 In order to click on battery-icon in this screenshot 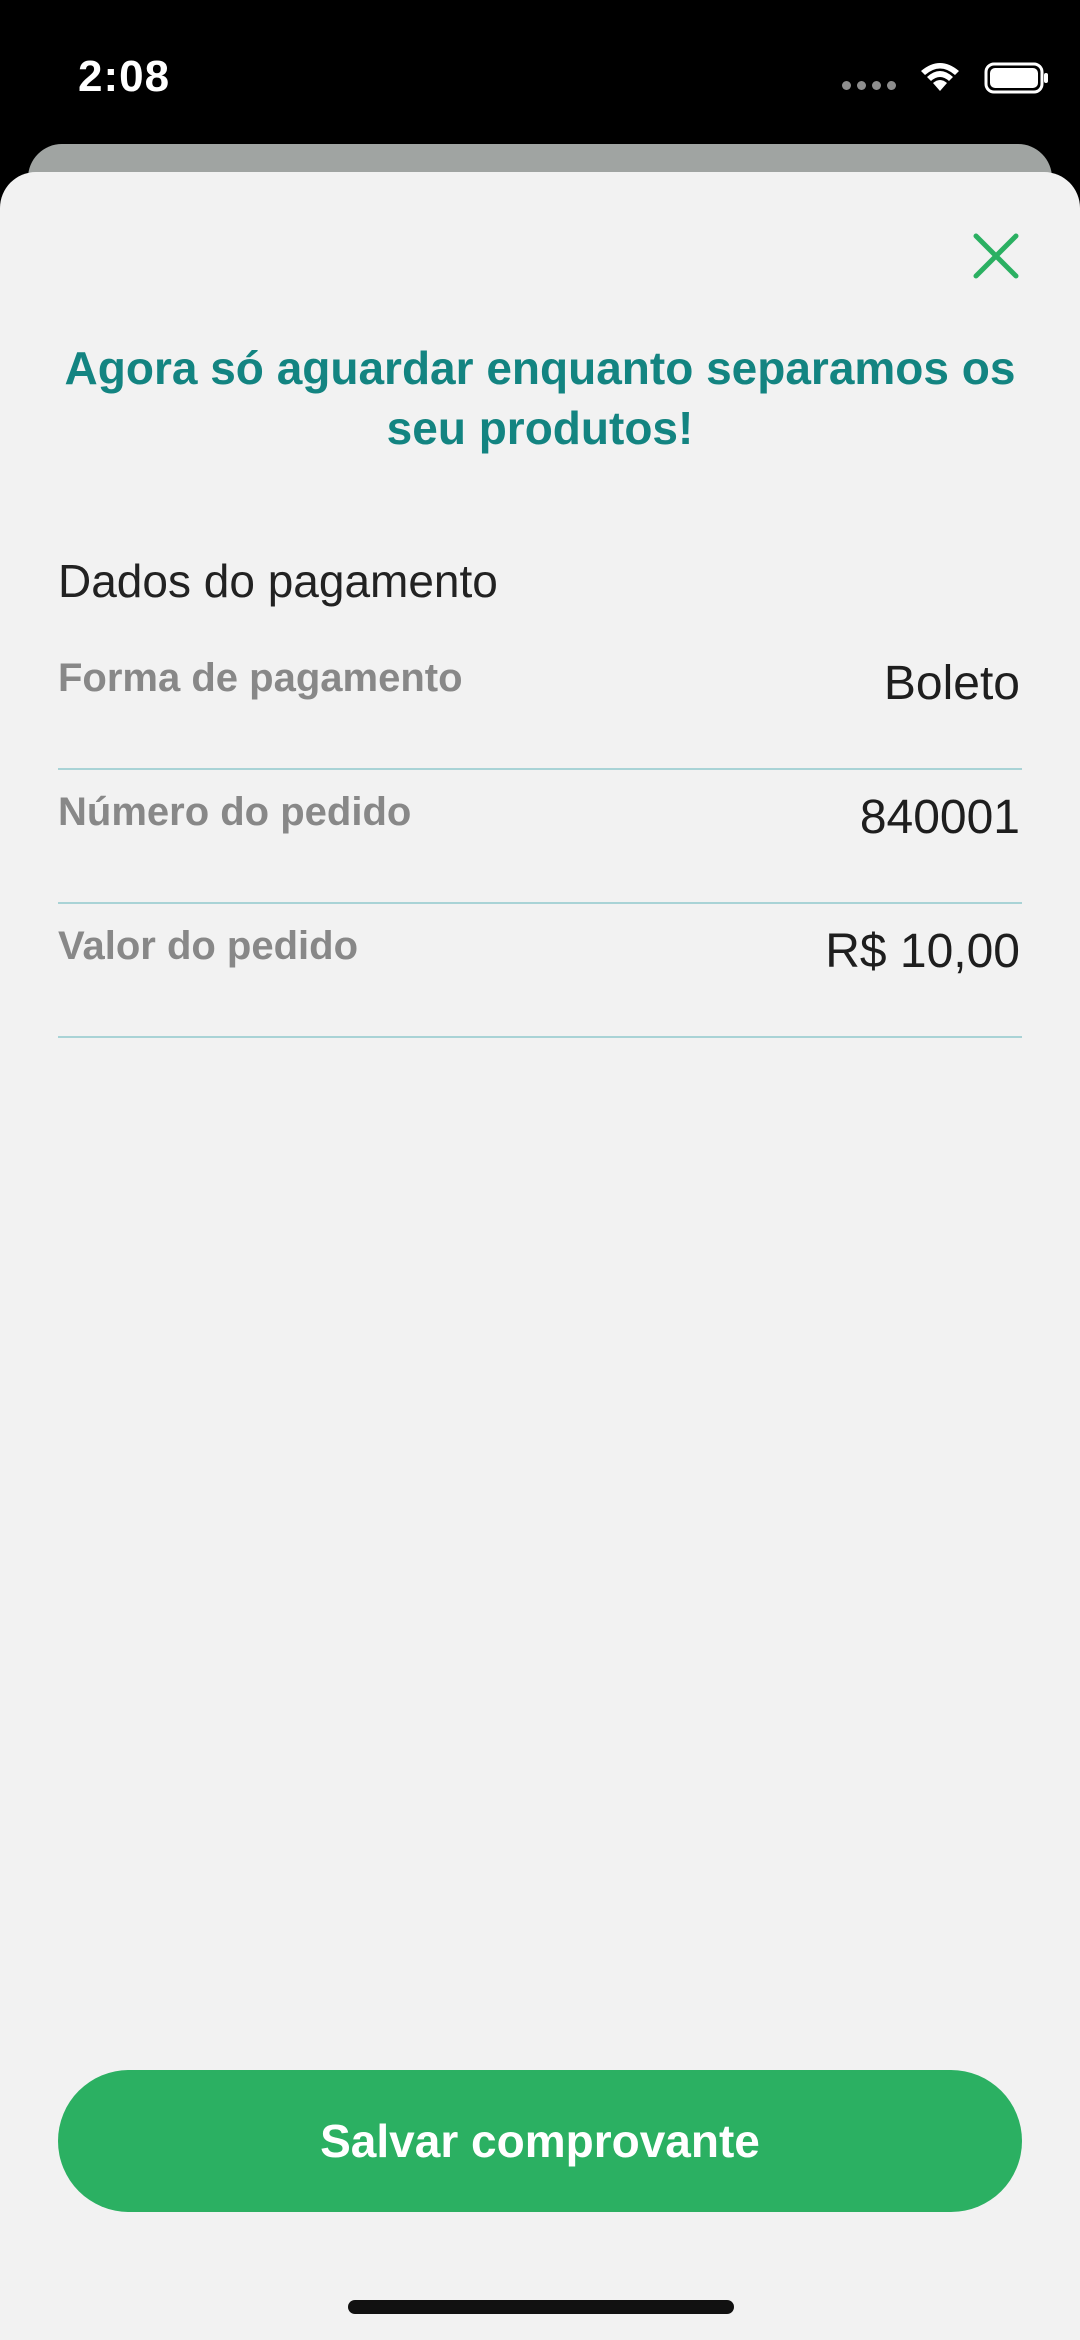, I will do `click(1016, 78)`.